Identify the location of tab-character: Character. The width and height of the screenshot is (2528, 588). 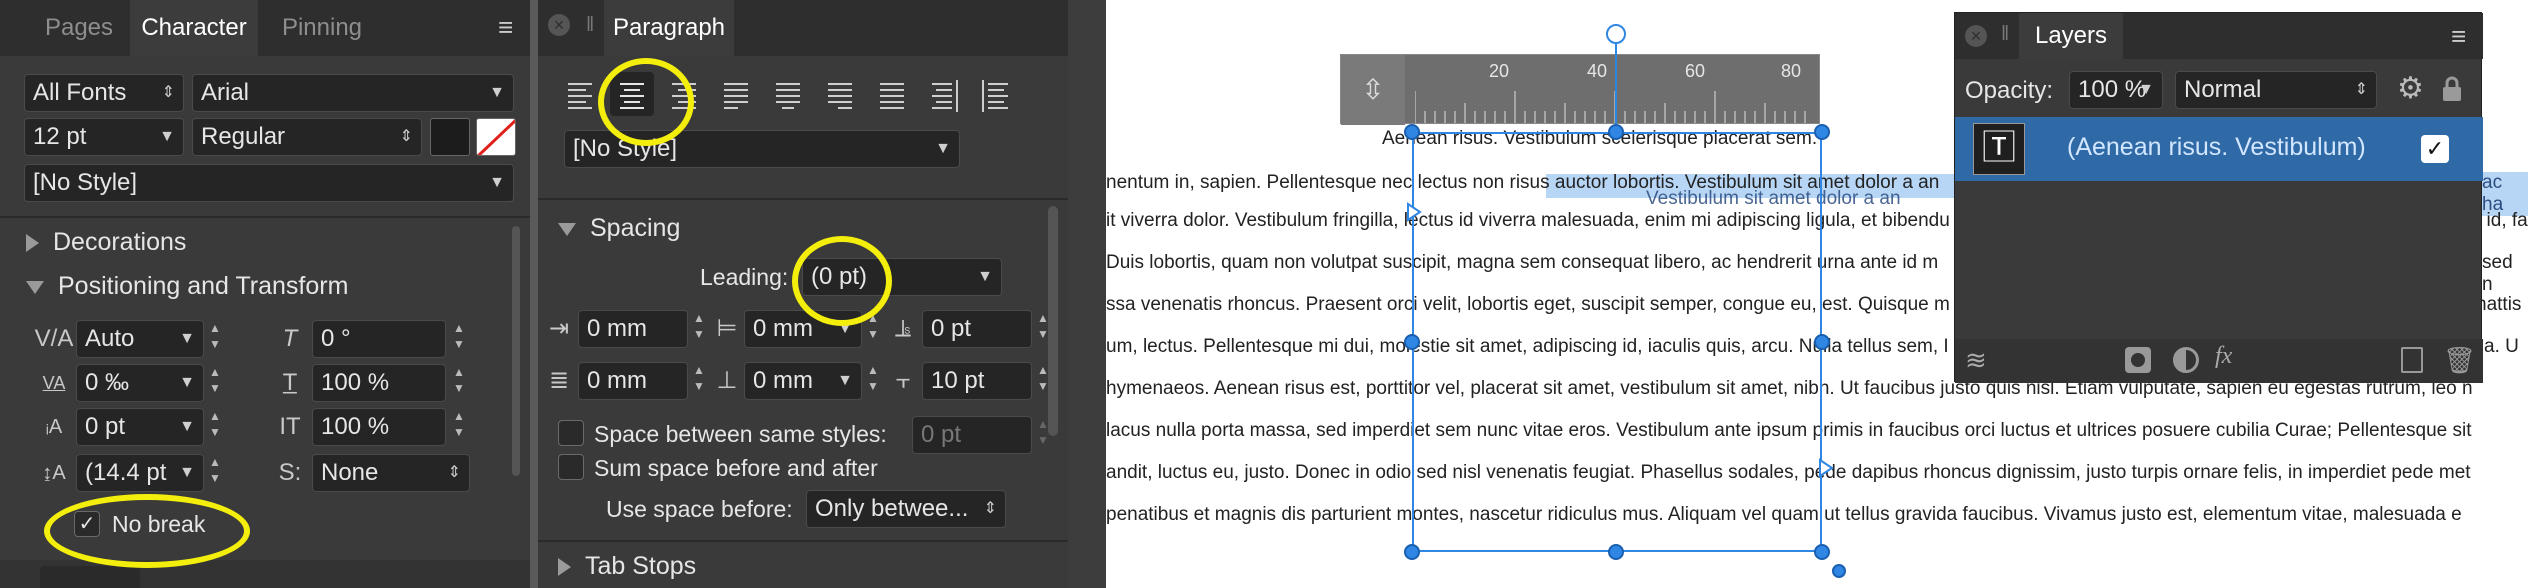
(194, 28).